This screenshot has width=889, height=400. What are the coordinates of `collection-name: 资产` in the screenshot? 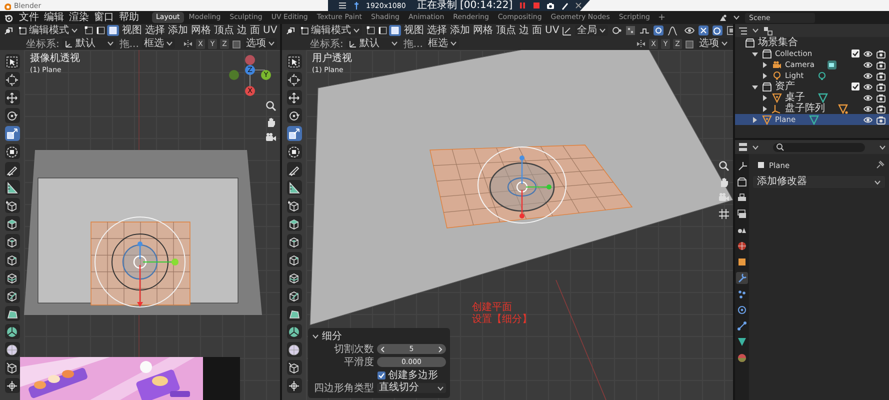 It's located at (785, 86).